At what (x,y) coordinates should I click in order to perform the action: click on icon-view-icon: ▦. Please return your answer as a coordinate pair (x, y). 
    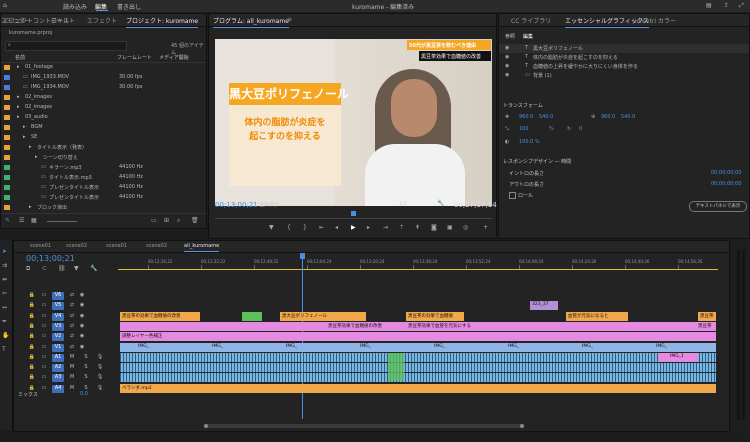
    Looking at the image, I should click on (34, 220).